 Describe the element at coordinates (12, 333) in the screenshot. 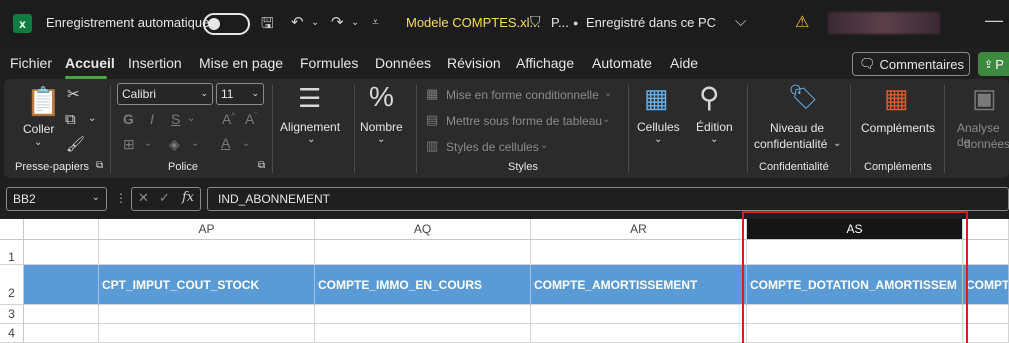

I see `row-header-4: 4` at that location.